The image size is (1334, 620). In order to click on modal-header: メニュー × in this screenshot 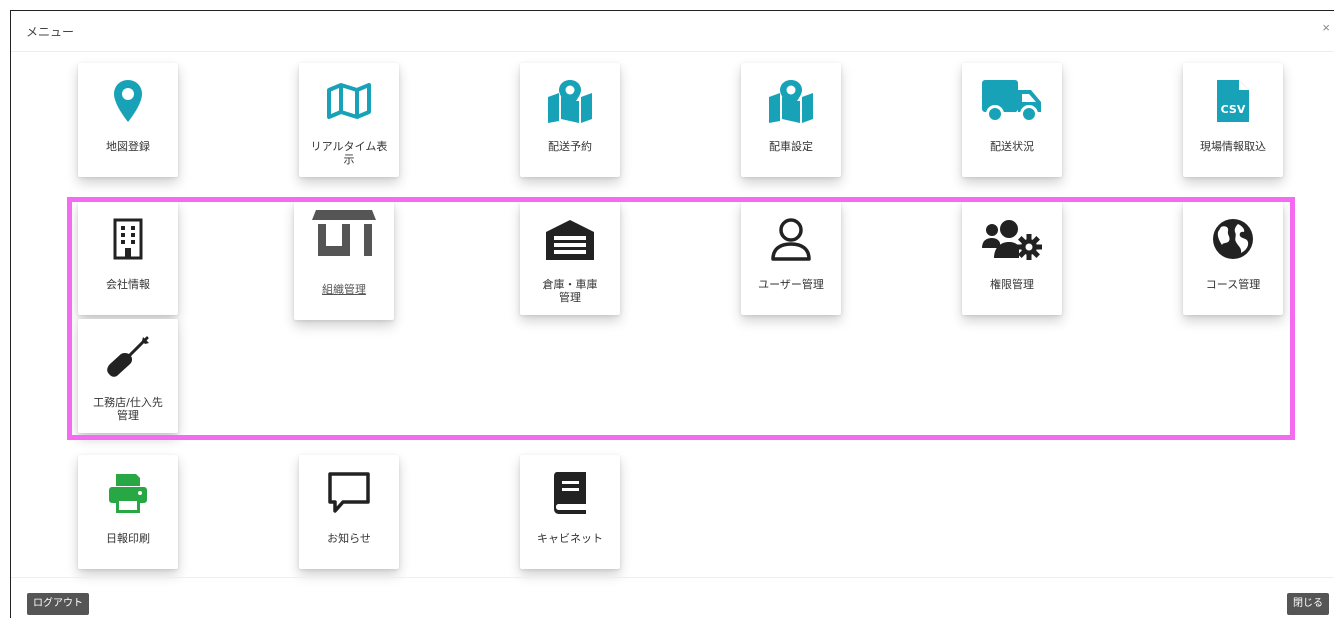, I will do `click(672, 31)`.